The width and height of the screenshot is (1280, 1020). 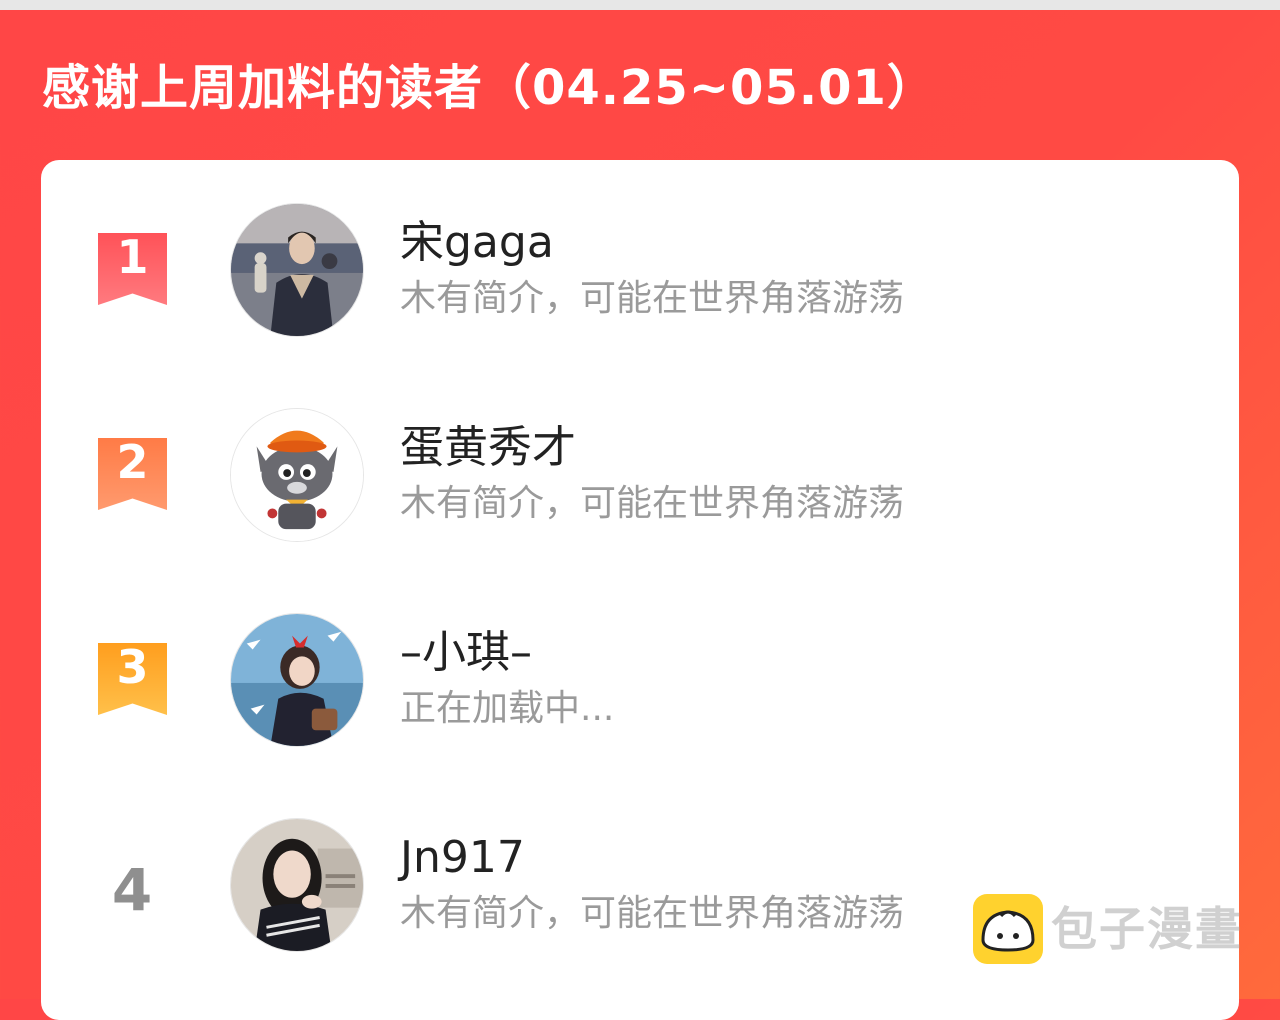 I want to click on list-item: 1 宋gaga 木有简介，可能在世界角落游荡, so click(x=640, y=283).